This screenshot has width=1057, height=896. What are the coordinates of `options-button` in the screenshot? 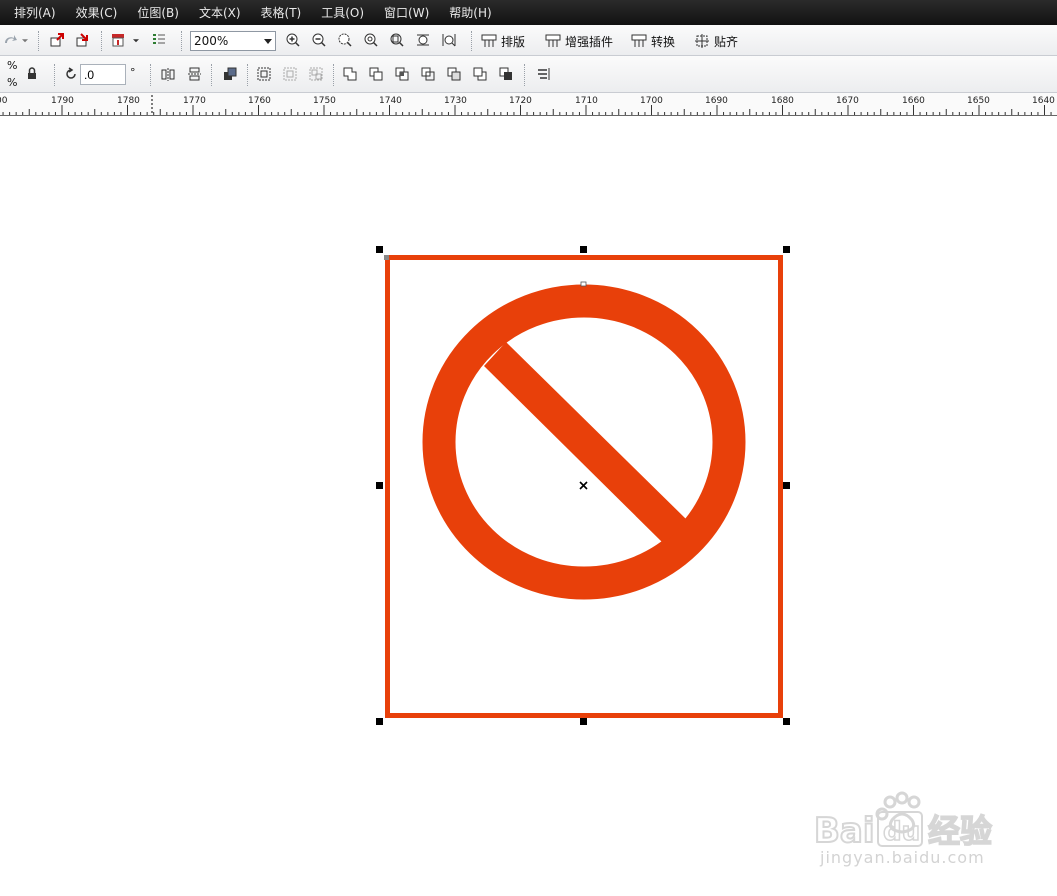 It's located at (159, 40).